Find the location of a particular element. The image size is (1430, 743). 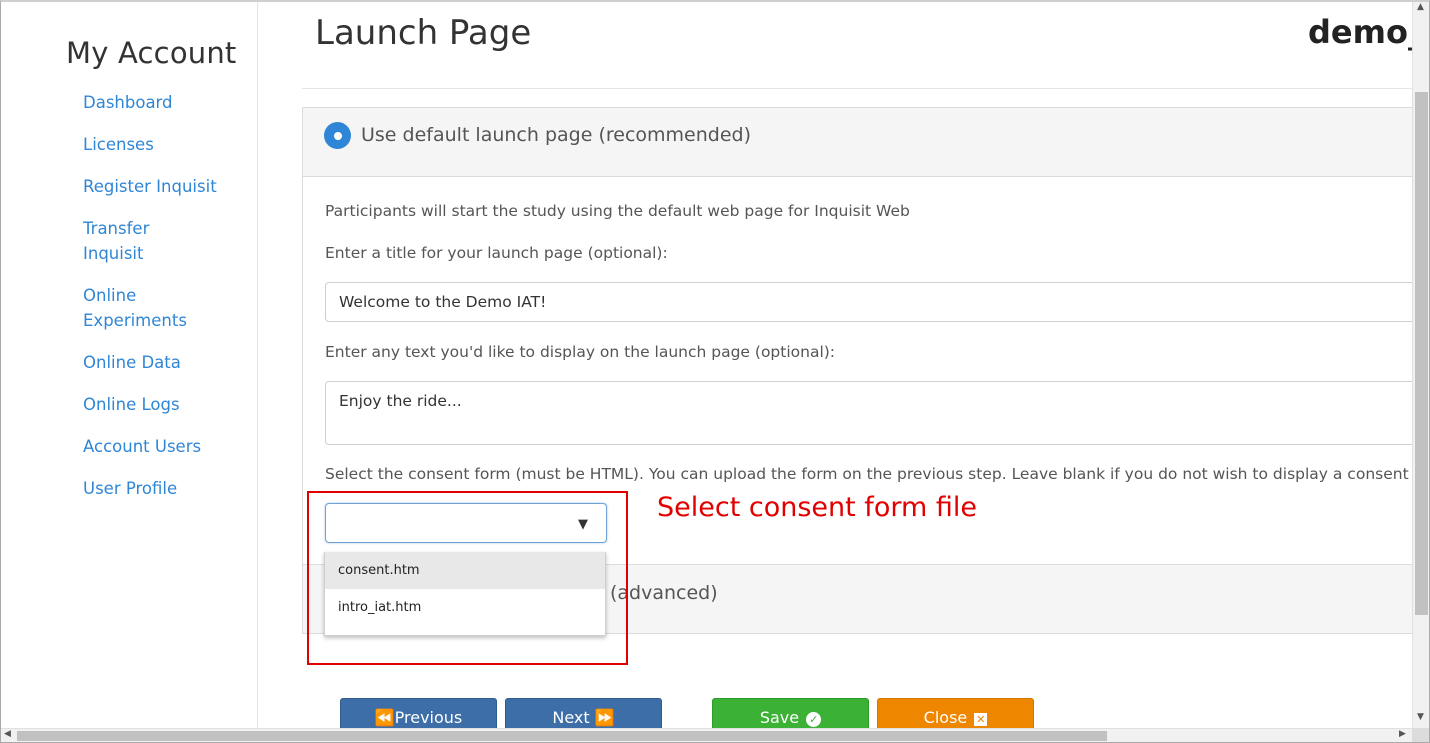

scroll-right-arrow-icon: ▶ is located at coordinates (1402, 734).